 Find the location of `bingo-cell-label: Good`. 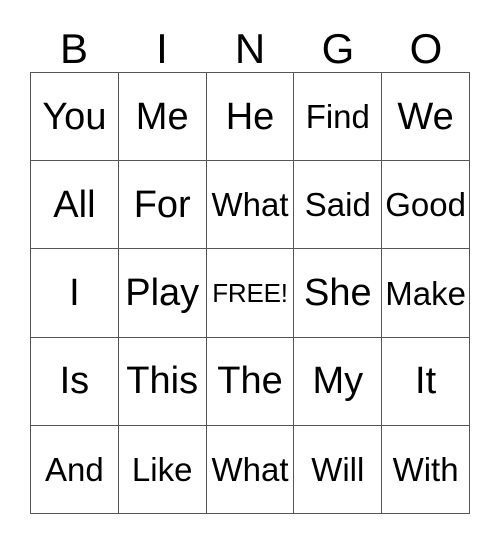

bingo-cell-label: Good is located at coordinates (425, 205).